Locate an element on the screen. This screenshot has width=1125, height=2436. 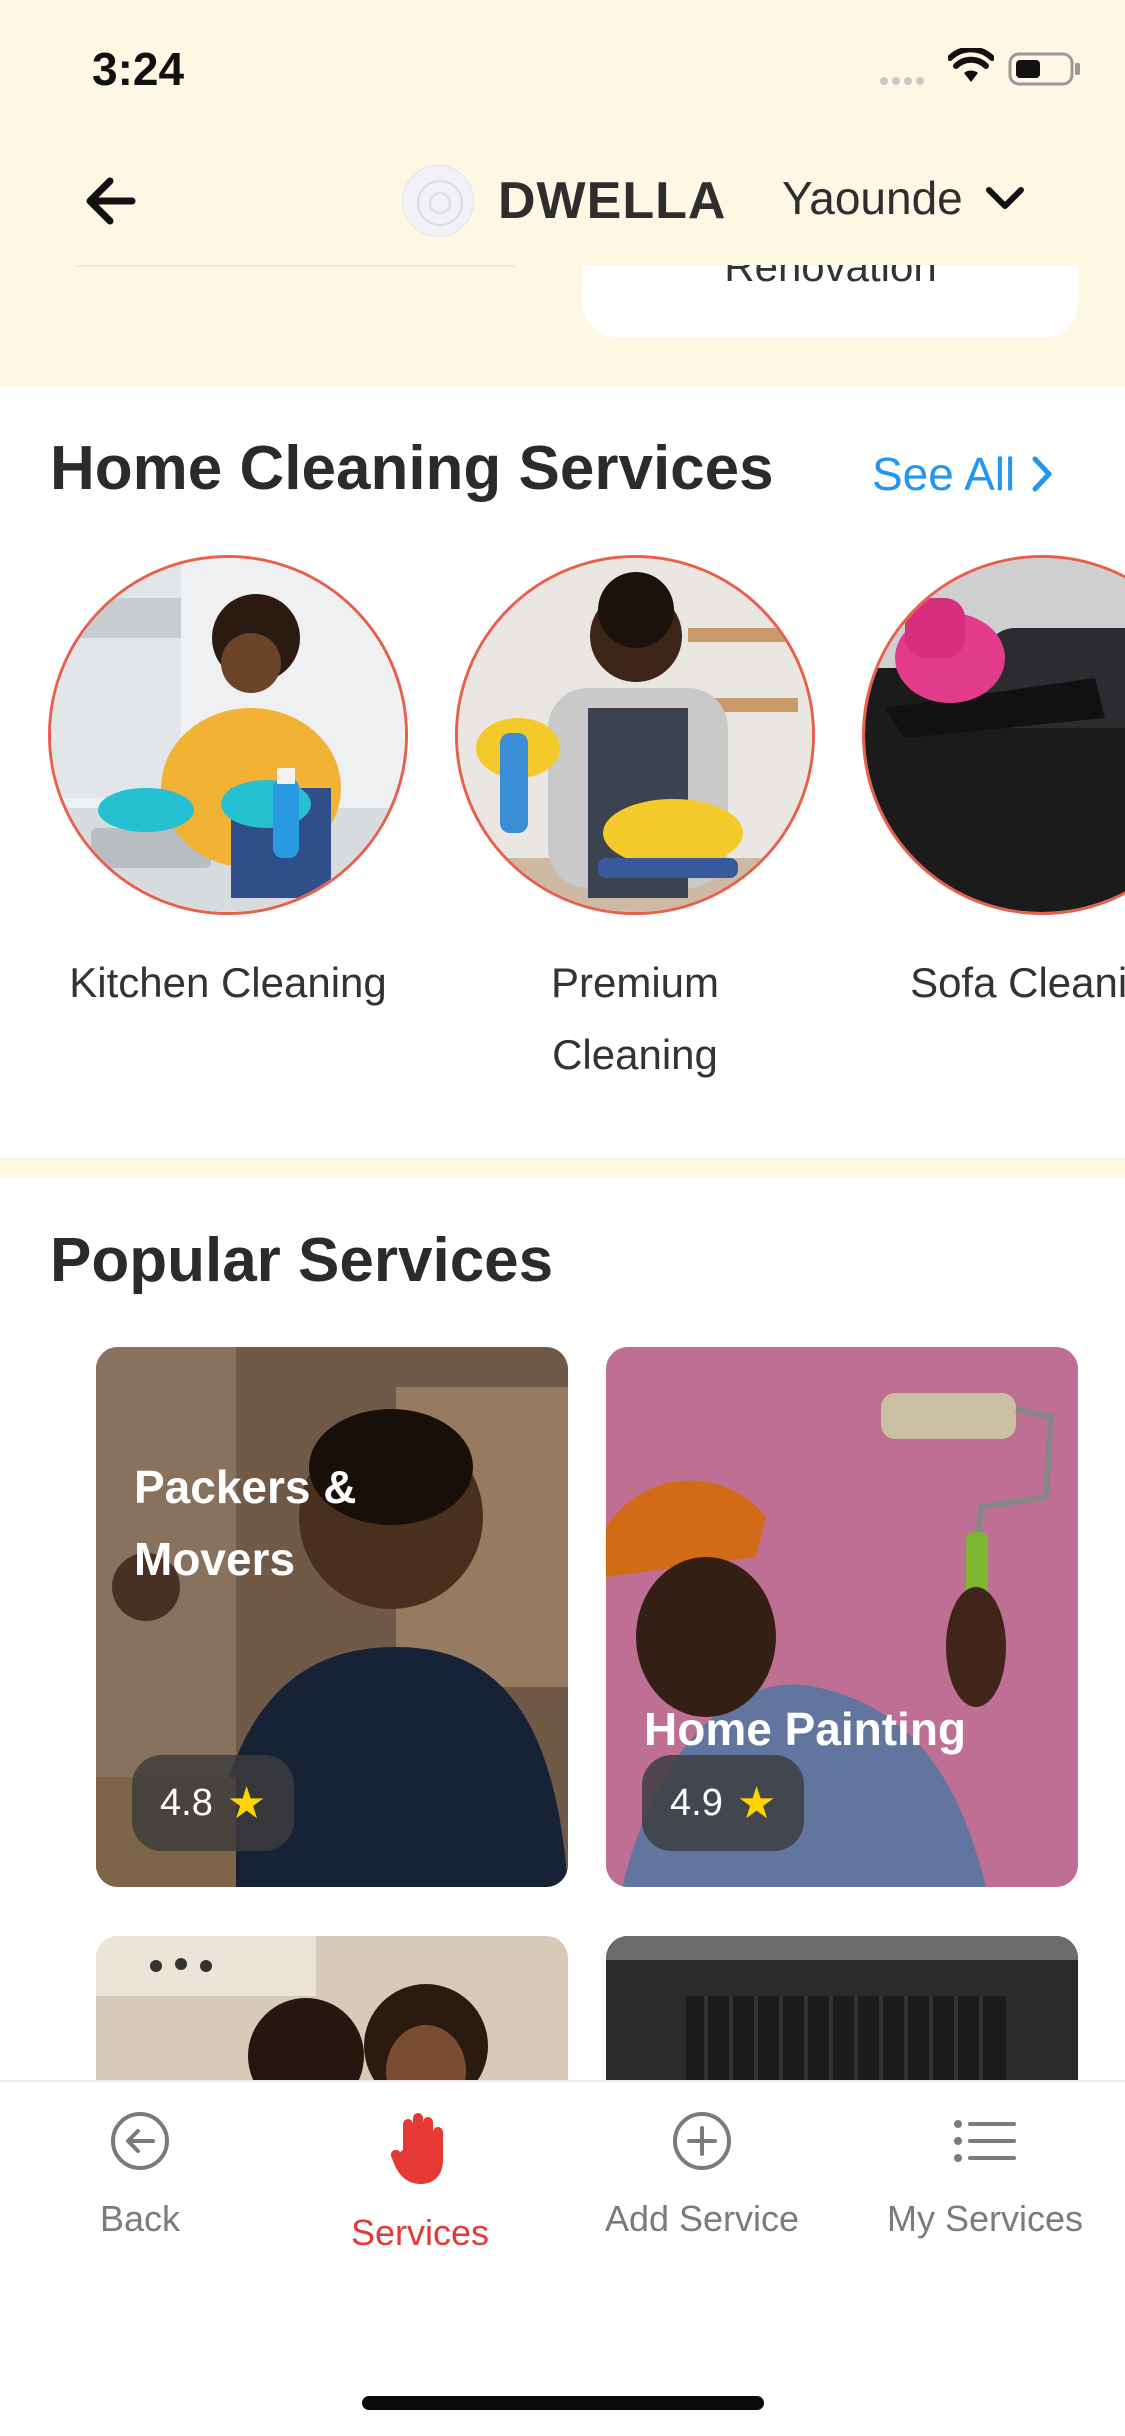
status-time: 3:24 is located at coordinates (138, 69).